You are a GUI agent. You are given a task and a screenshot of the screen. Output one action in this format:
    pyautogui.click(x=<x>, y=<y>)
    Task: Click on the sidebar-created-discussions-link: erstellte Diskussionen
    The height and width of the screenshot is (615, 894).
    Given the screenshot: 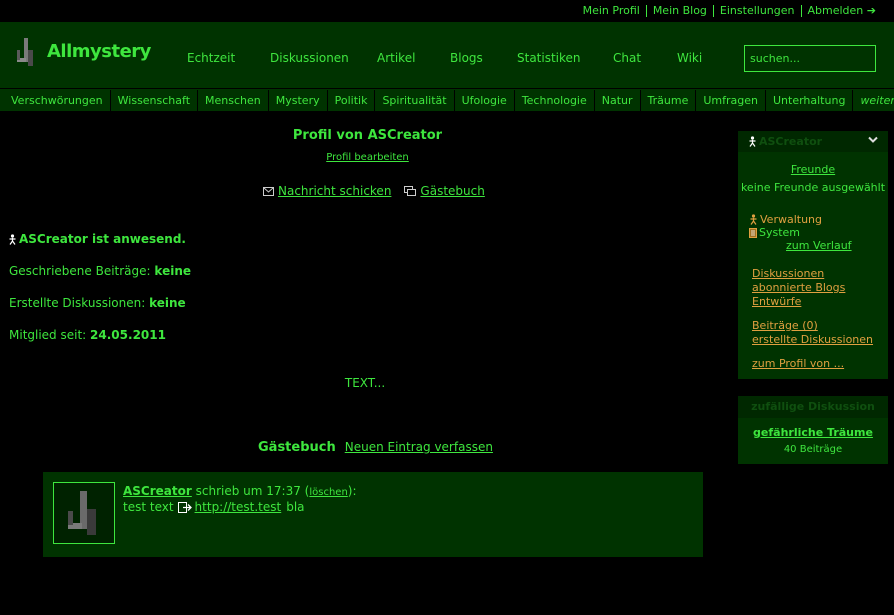 What is the action you would take?
    pyautogui.click(x=812, y=339)
    